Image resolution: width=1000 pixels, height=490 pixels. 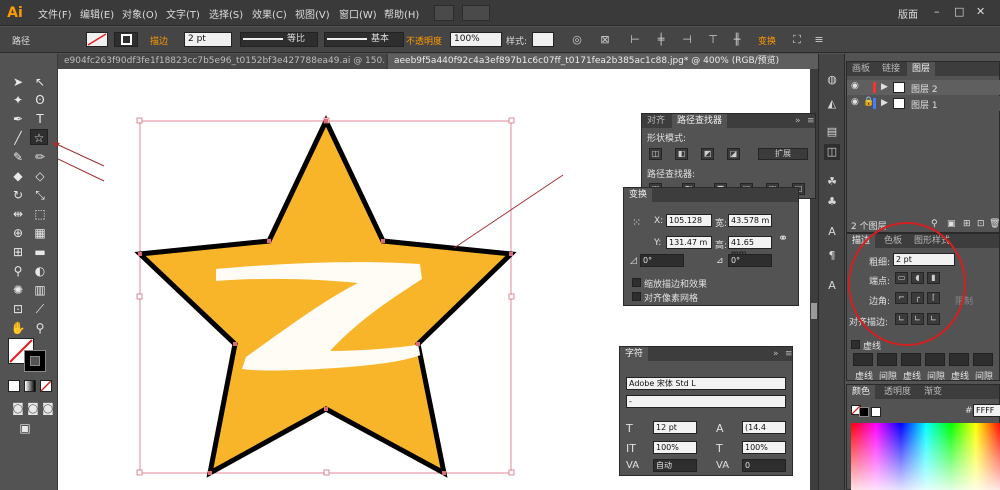 What do you see at coordinates (951, 224) in the screenshot?
I see `make-clipping-mask-icon: ▣` at bounding box center [951, 224].